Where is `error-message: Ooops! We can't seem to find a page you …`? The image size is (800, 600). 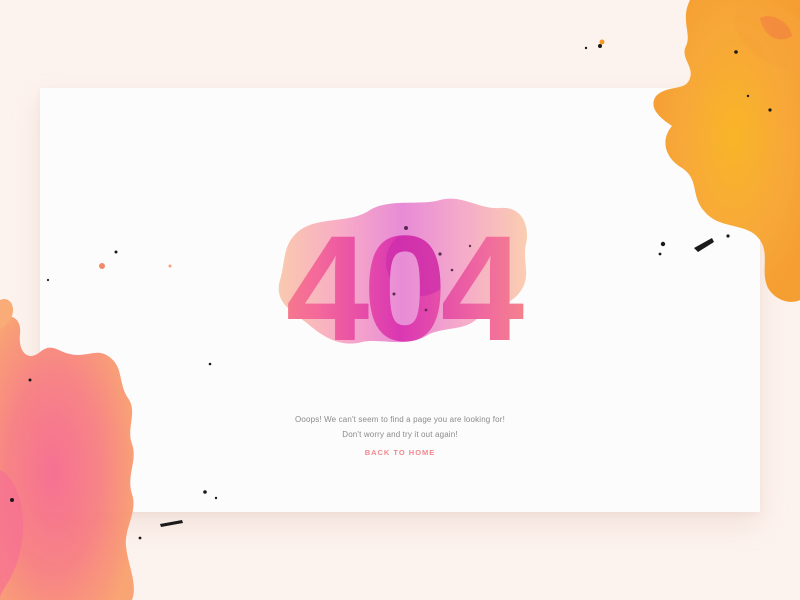
error-message: Ooops! We can't seem to find a page you … is located at coordinates (400, 427).